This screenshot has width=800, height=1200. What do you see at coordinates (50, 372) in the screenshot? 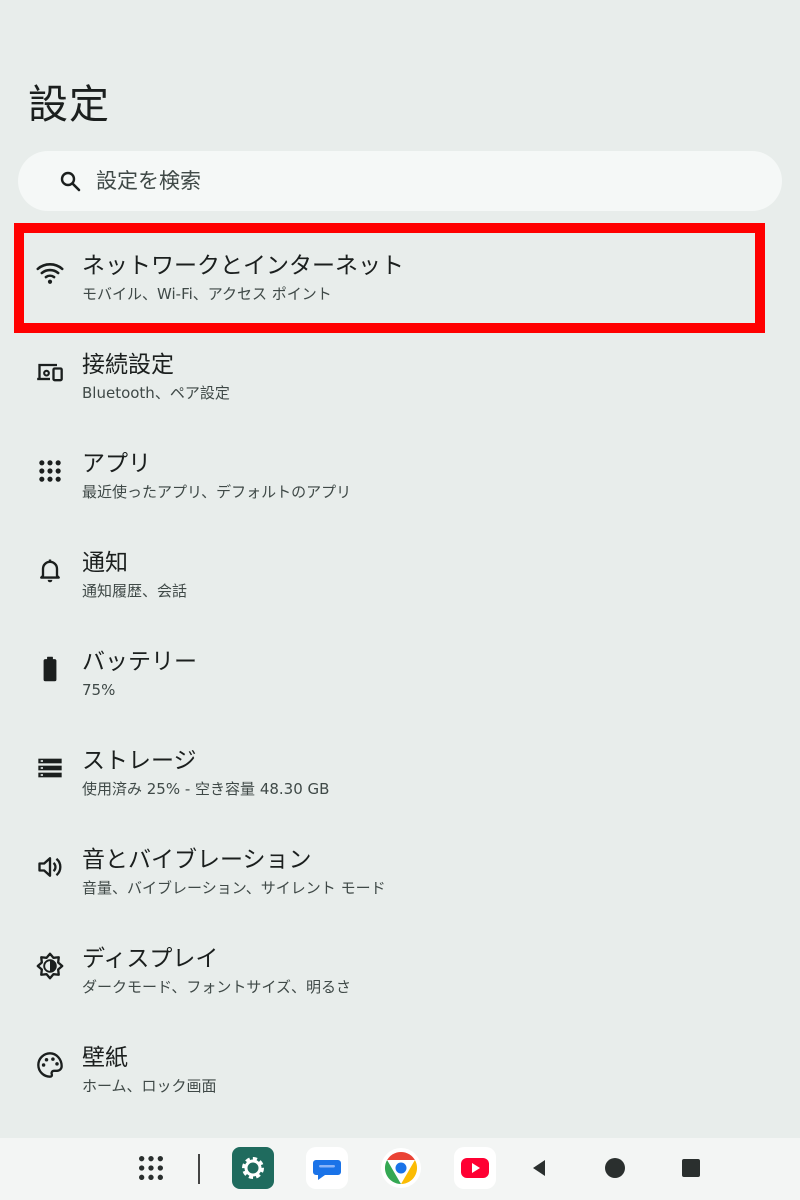
I see `devices-icon` at bounding box center [50, 372].